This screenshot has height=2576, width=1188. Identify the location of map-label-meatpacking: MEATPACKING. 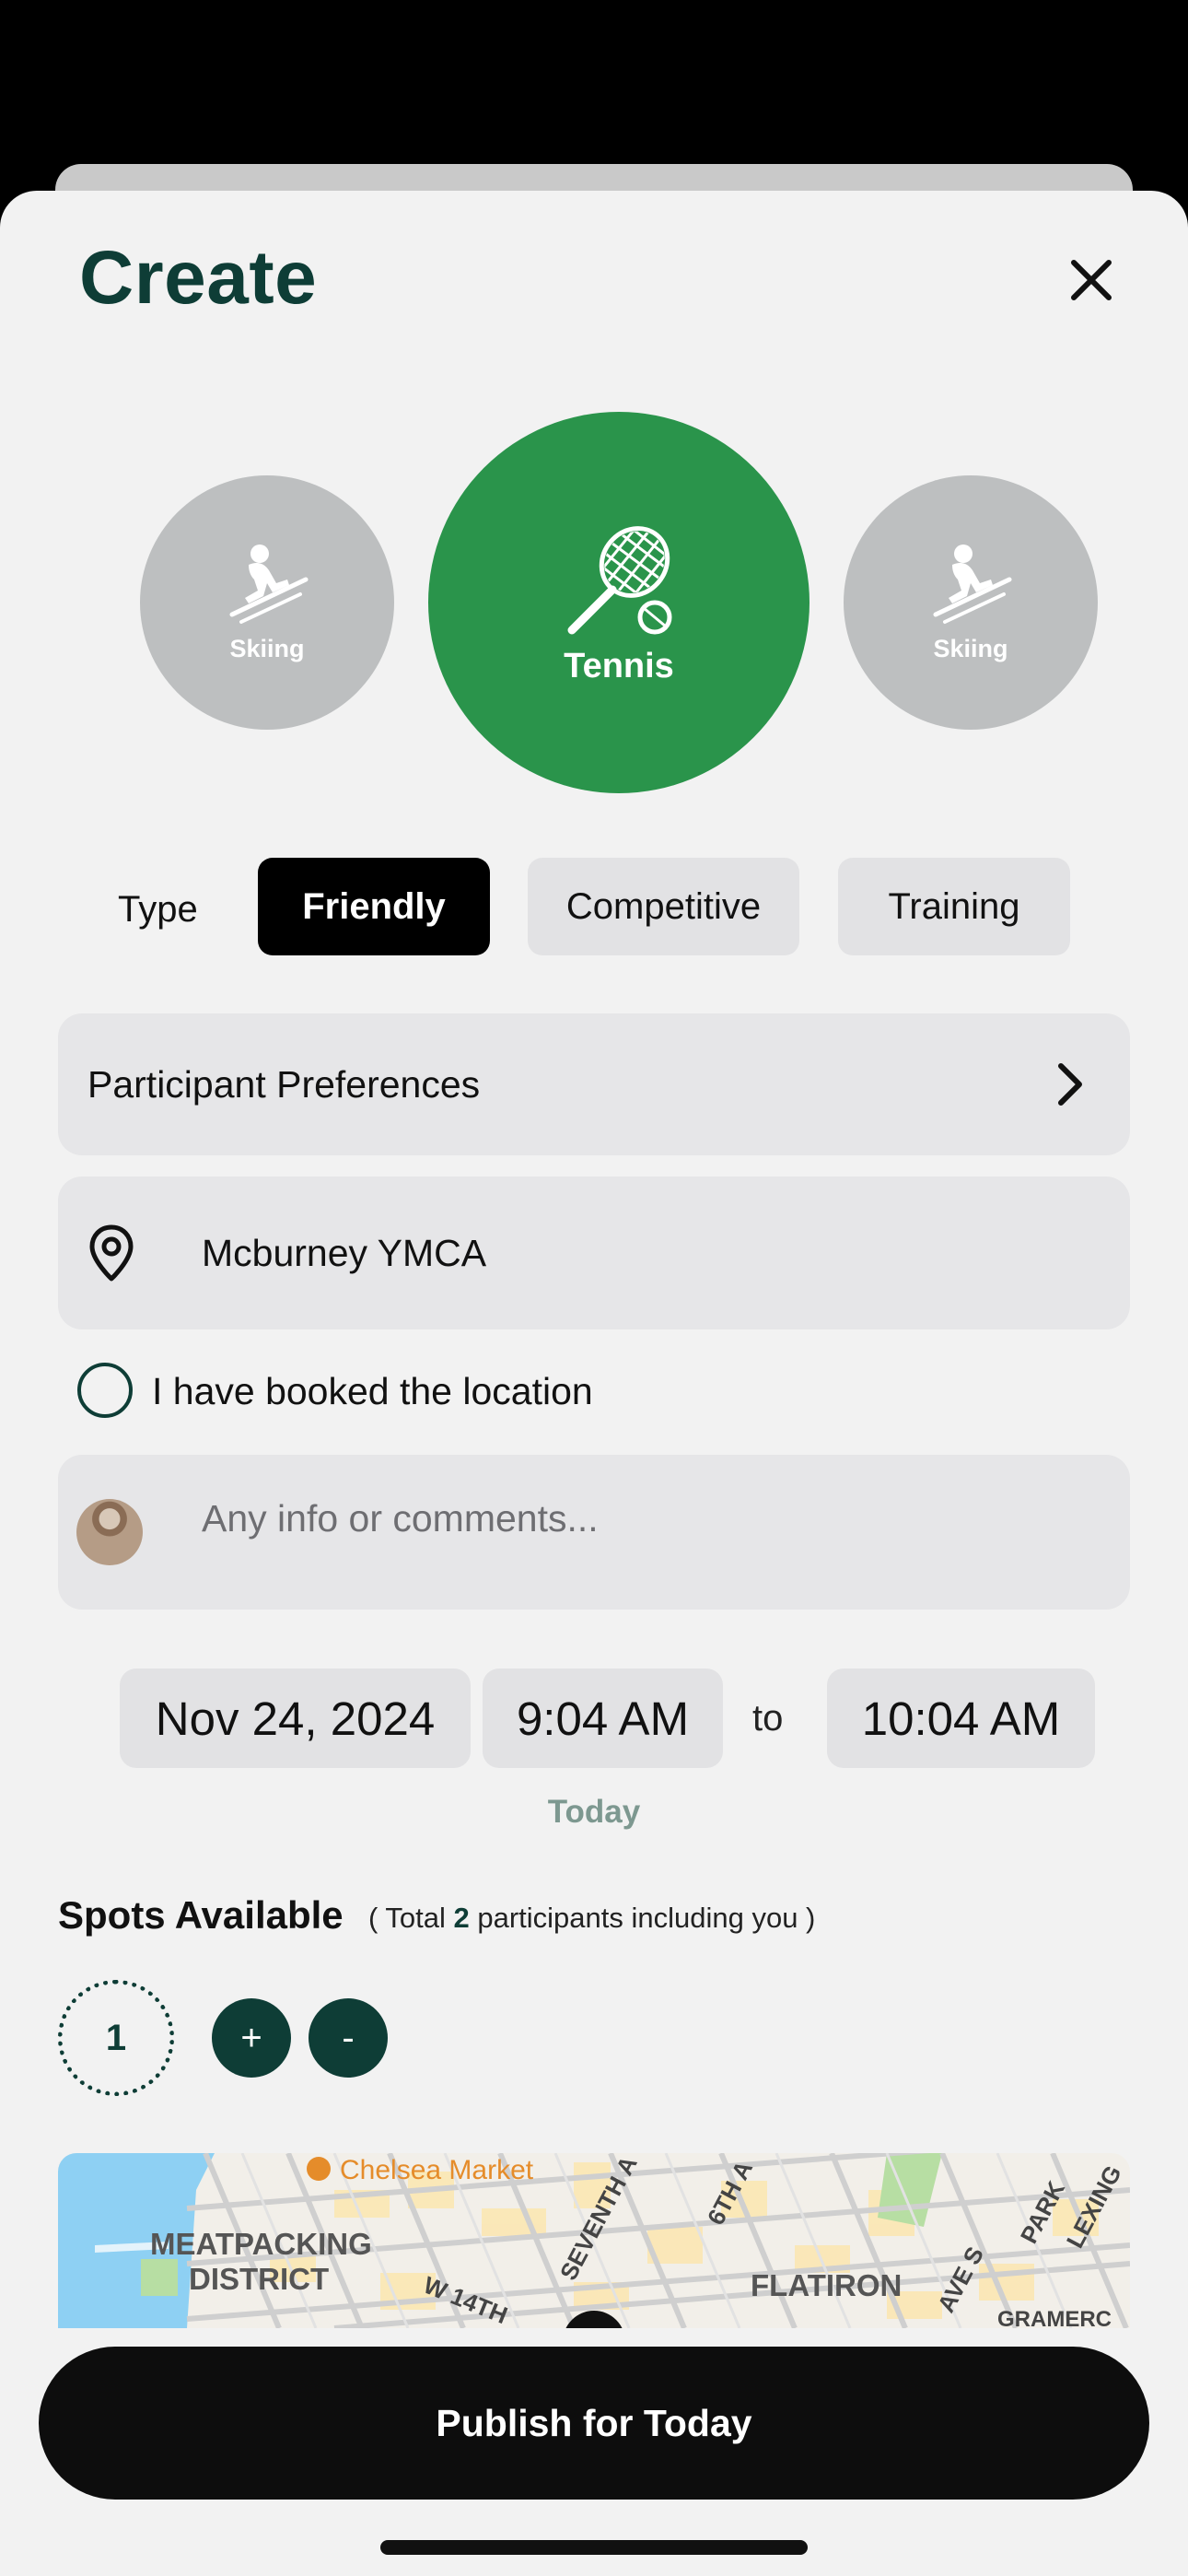
(261, 2244).